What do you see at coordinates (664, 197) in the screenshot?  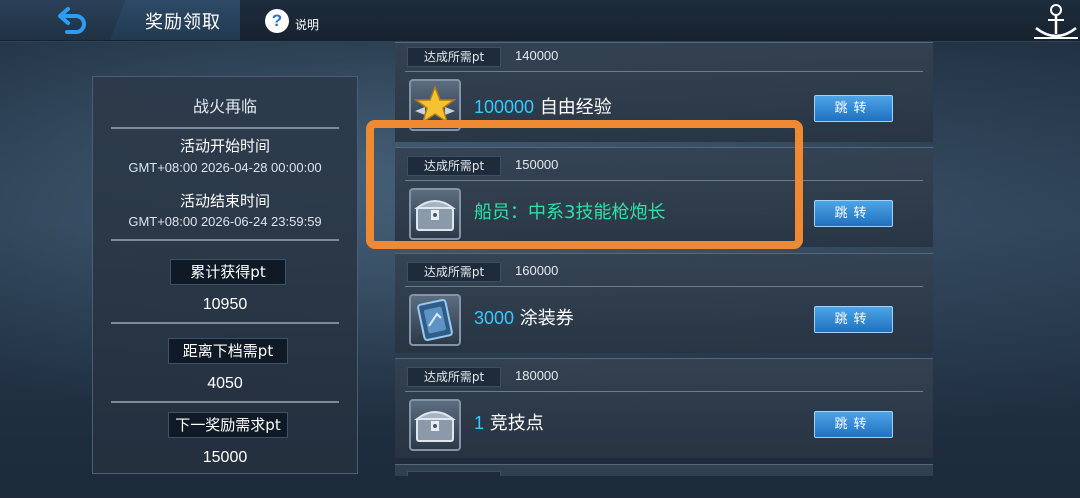 I see `reward-row: 达成所需pt 150000 船员：中系3技能枪炮长 跳转` at bounding box center [664, 197].